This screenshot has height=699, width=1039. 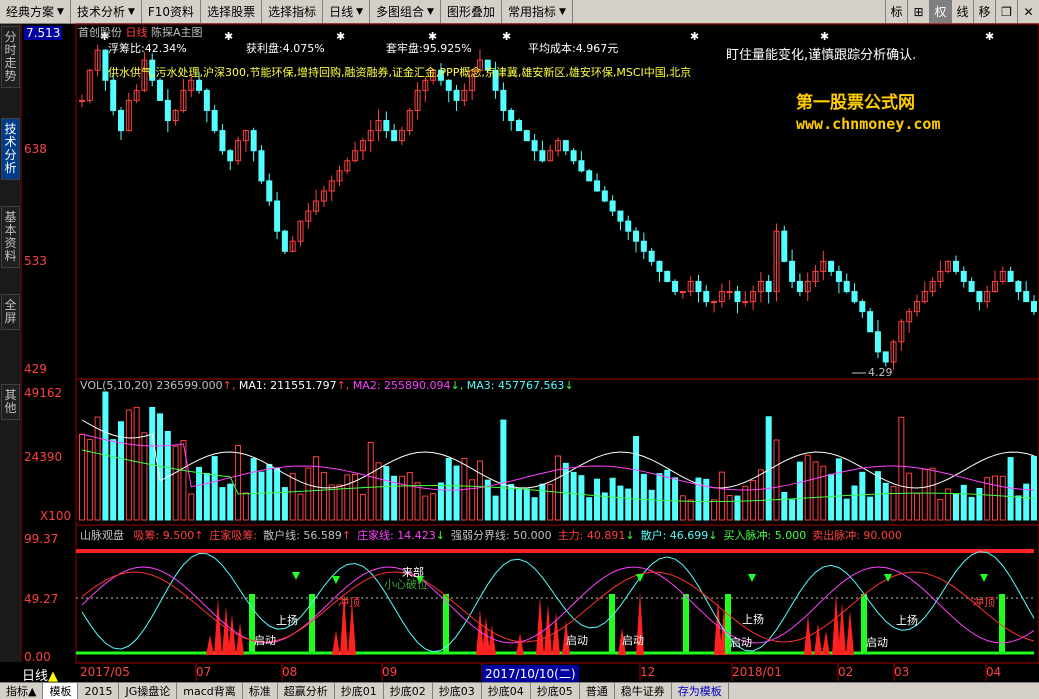 I want to click on annotation-6: 启动, so click(x=741, y=642).